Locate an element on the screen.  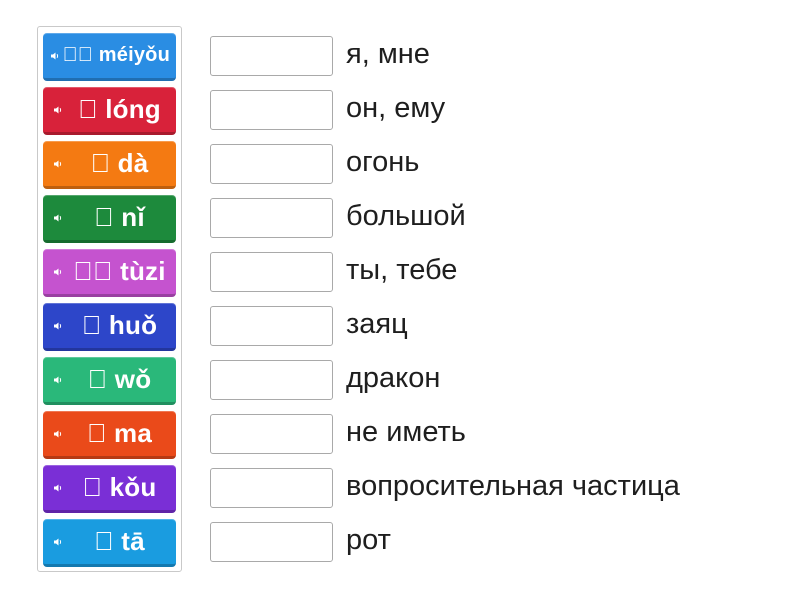
tile-meiyou: 􏿾􏿾 méiyǒu is located at coordinates (109, 57).